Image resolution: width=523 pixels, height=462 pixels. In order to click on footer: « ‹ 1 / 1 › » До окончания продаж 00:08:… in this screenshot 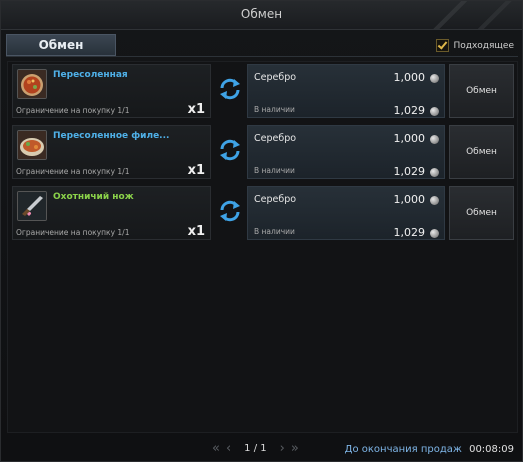, I will do `click(261, 449)`.